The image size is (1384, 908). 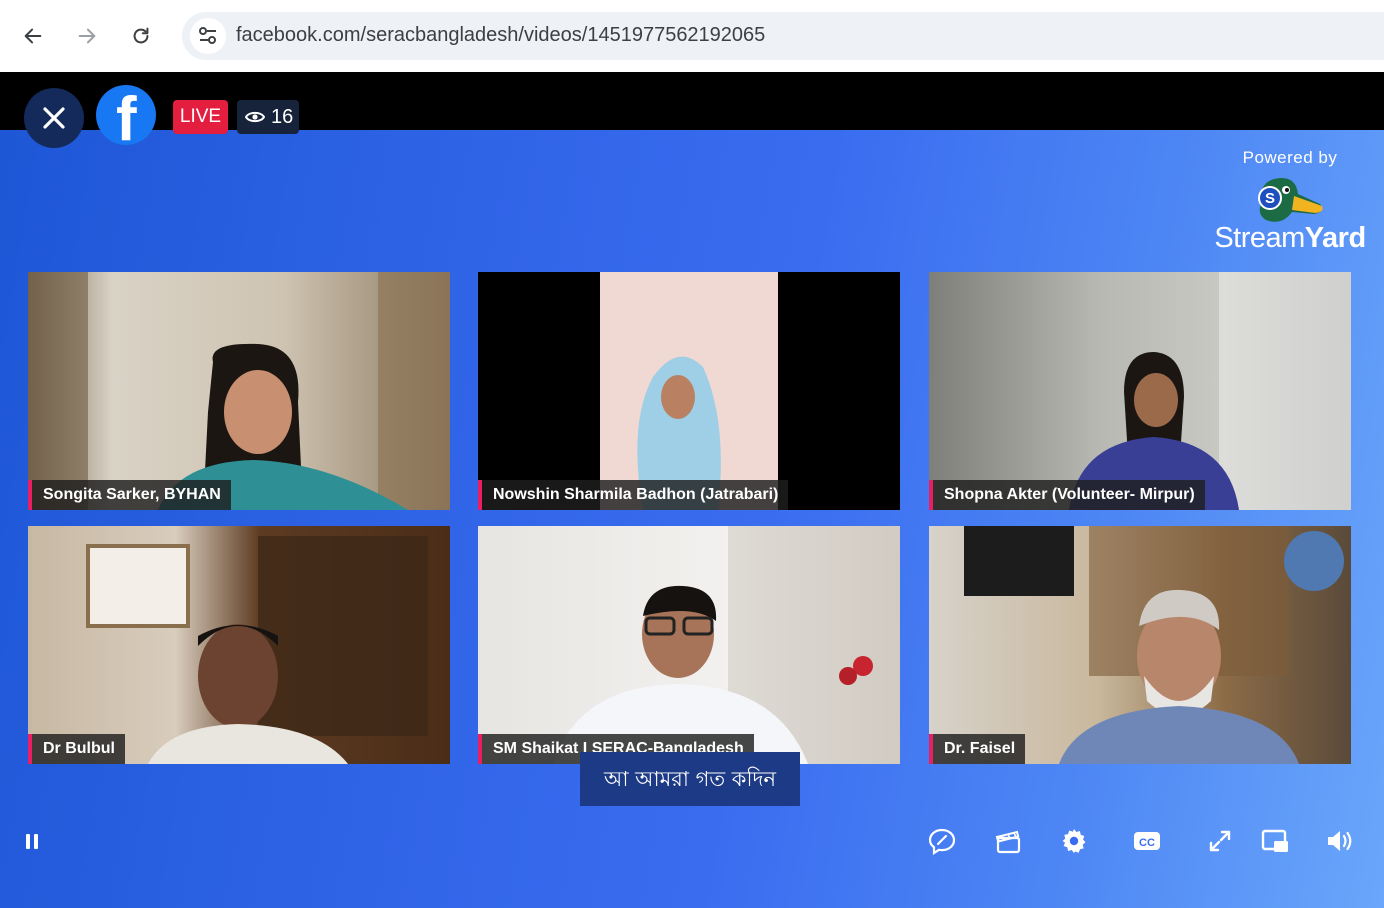 I want to click on settings-icon, so click(x=1074, y=841).